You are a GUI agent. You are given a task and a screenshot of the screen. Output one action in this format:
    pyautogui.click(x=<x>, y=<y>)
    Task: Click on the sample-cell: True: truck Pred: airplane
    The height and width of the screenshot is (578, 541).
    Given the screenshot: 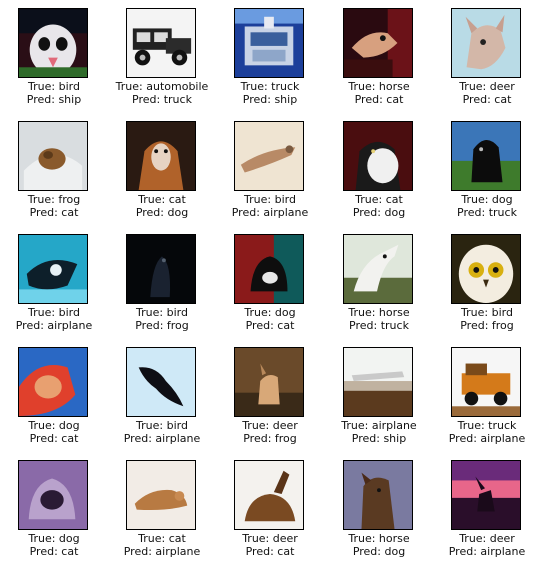 What is the action you would take?
    pyautogui.click(x=487, y=395)
    